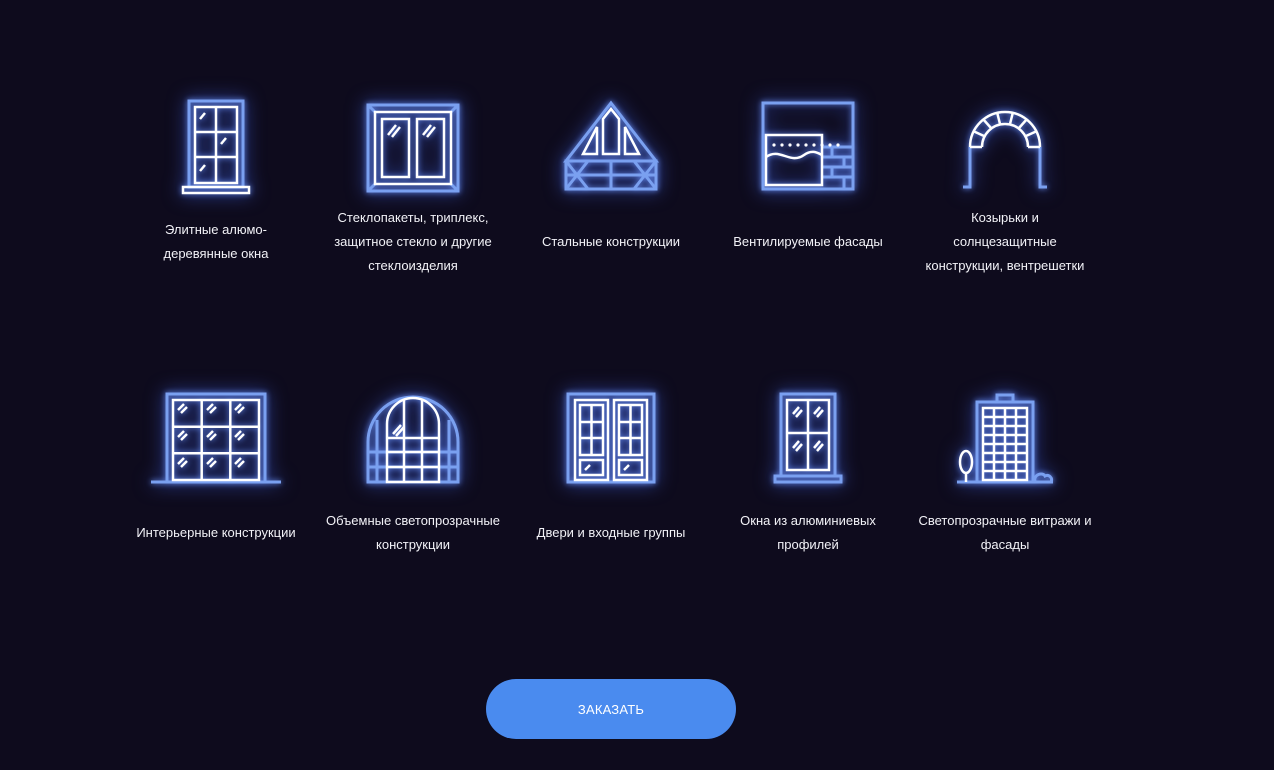 The height and width of the screenshot is (770, 1274). Describe the element at coordinates (808, 147) in the screenshot. I see `ventilated-facade-icon` at that location.